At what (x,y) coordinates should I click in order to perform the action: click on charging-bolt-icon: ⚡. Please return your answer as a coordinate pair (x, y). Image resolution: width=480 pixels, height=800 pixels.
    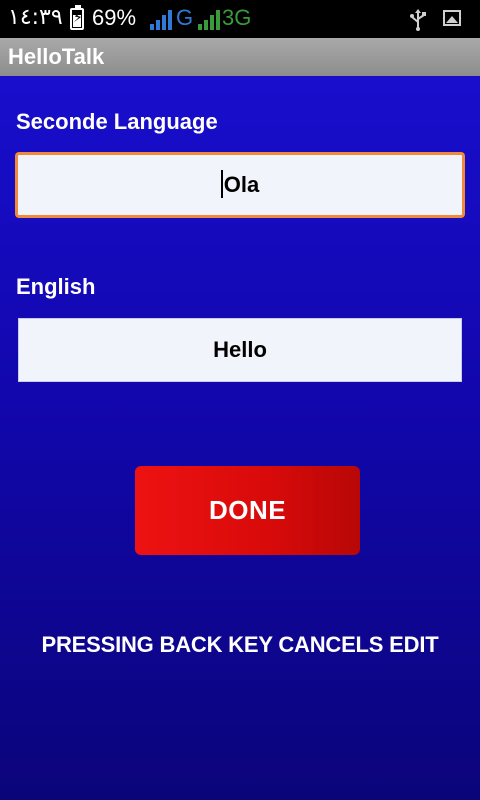
    Looking at the image, I should click on (78, 17).